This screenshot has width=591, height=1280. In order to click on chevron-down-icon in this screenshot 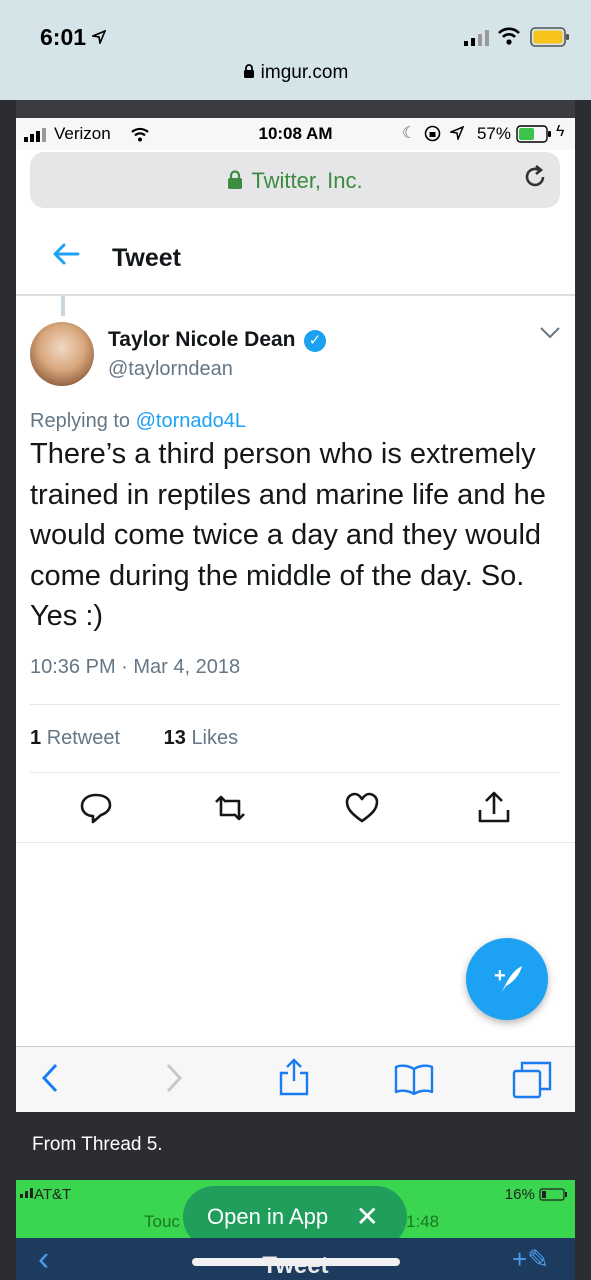, I will do `click(550, 333)`.